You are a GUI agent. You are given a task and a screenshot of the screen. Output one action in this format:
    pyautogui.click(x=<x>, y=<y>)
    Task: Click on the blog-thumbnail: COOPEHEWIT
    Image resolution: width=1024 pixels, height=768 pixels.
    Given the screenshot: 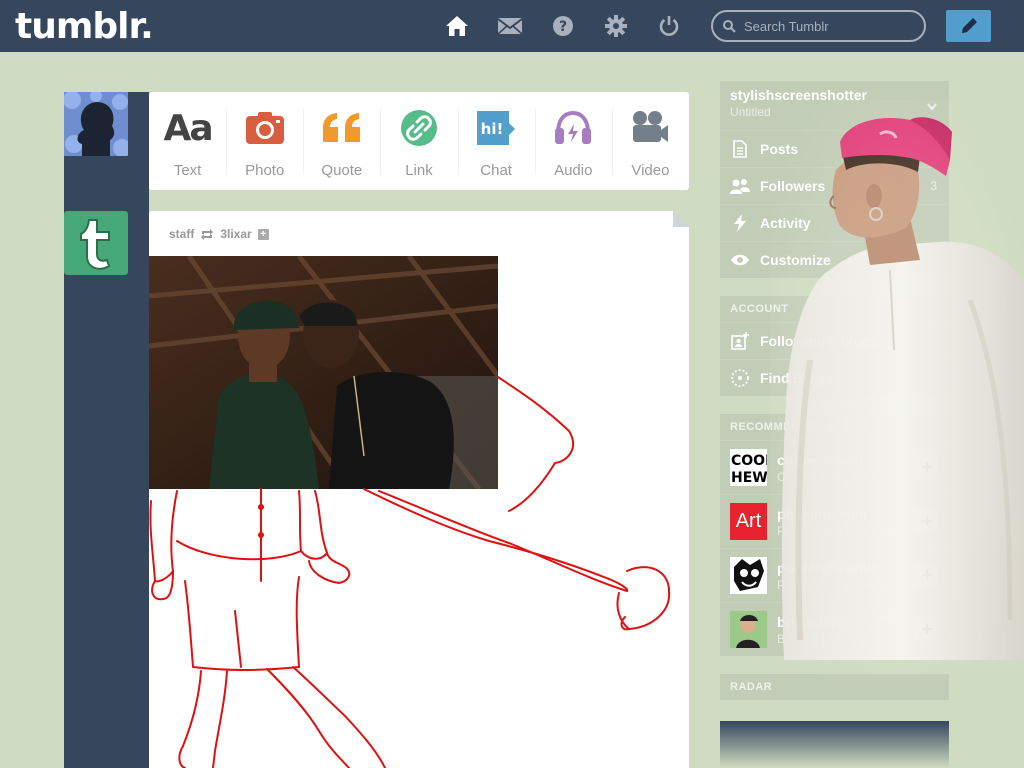 What is the action you would take?
    pyautogui.click(x=748, y=467)
    